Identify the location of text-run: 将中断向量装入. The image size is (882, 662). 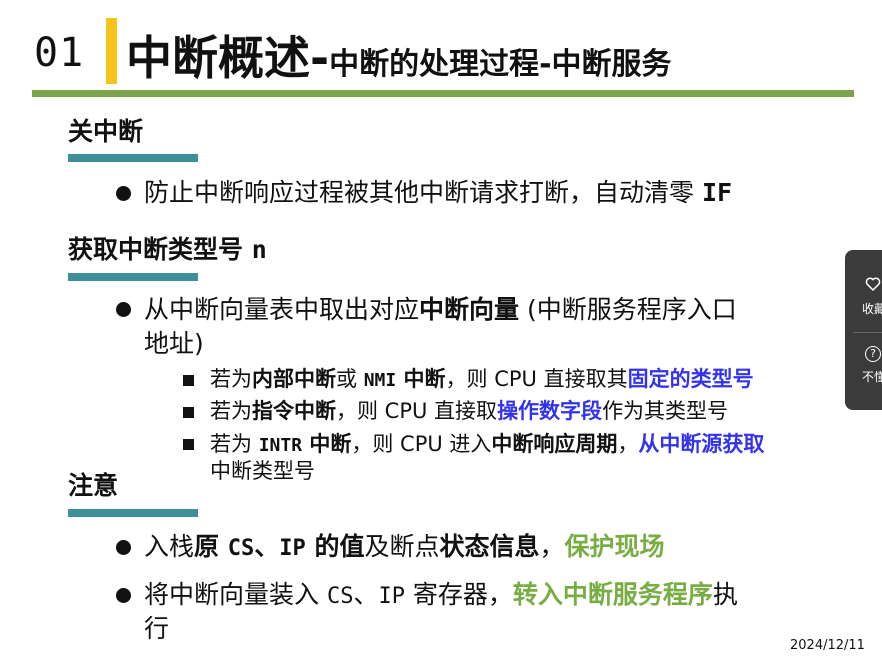
(235, 594).